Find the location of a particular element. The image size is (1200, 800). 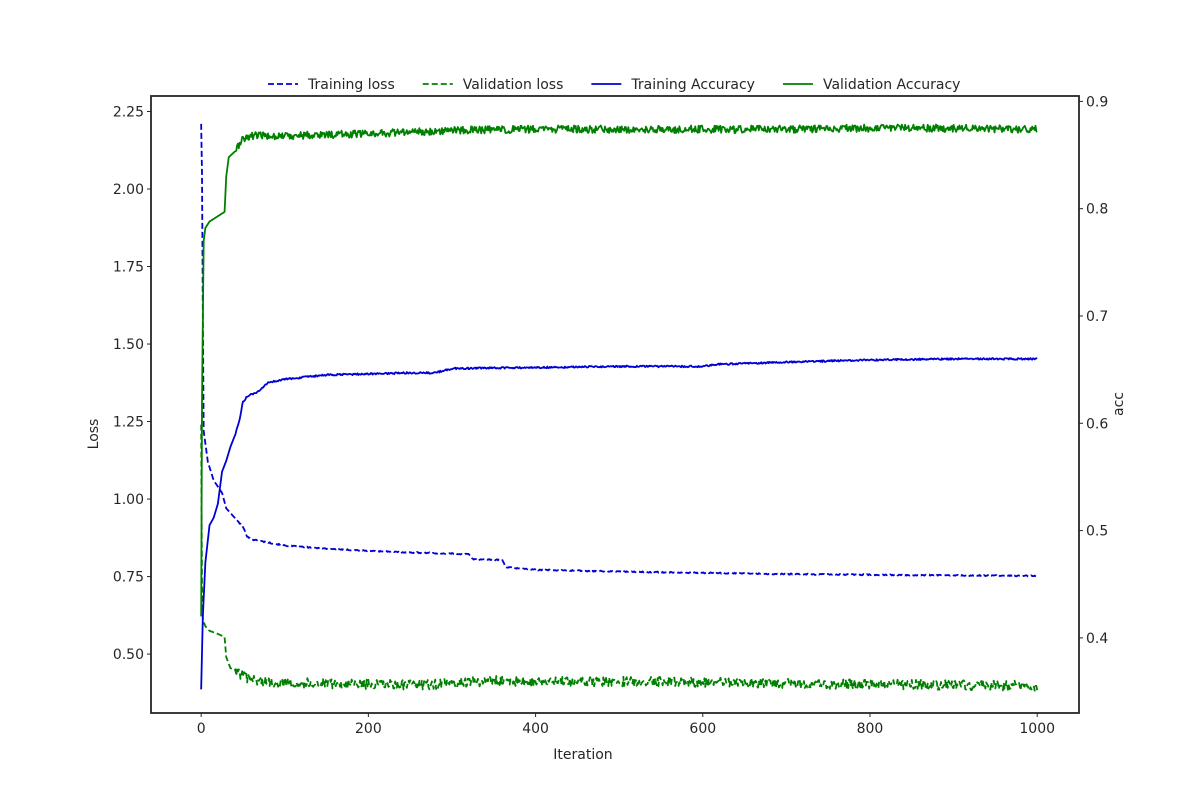

legend-label: Validation loss is located at coordinates (513, 85).